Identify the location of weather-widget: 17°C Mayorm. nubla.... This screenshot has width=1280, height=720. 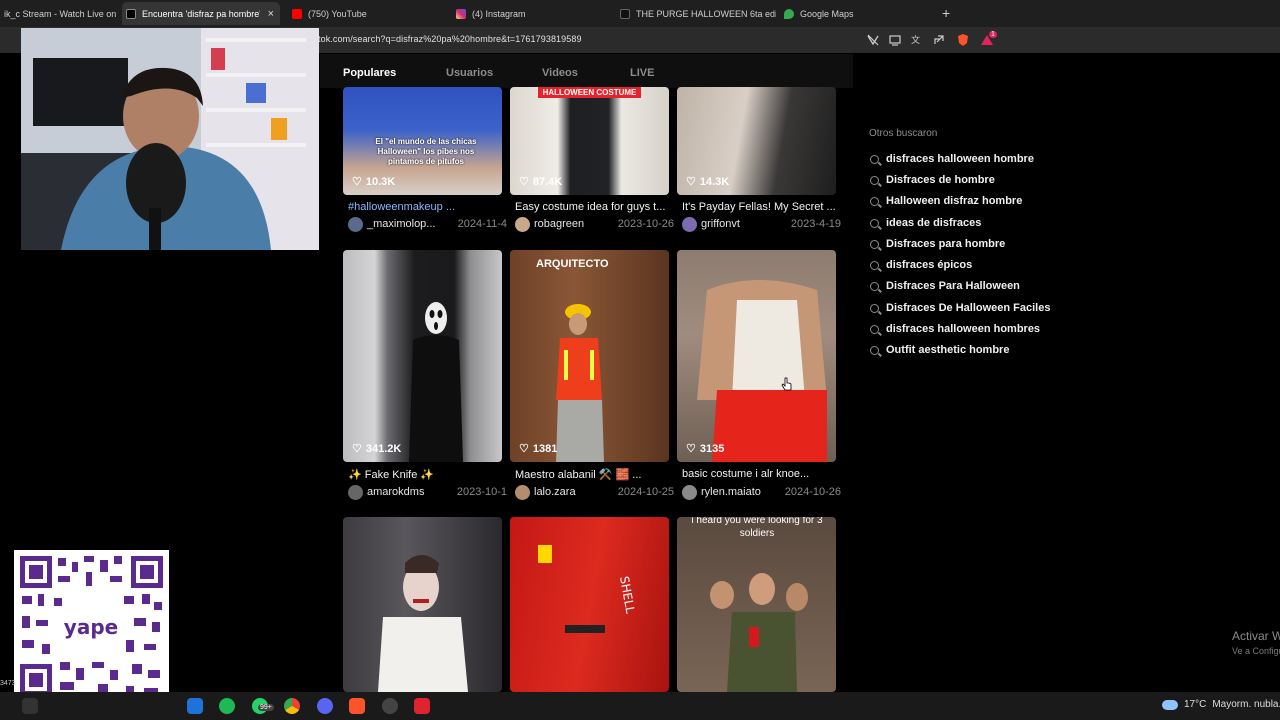
(1221, 704).